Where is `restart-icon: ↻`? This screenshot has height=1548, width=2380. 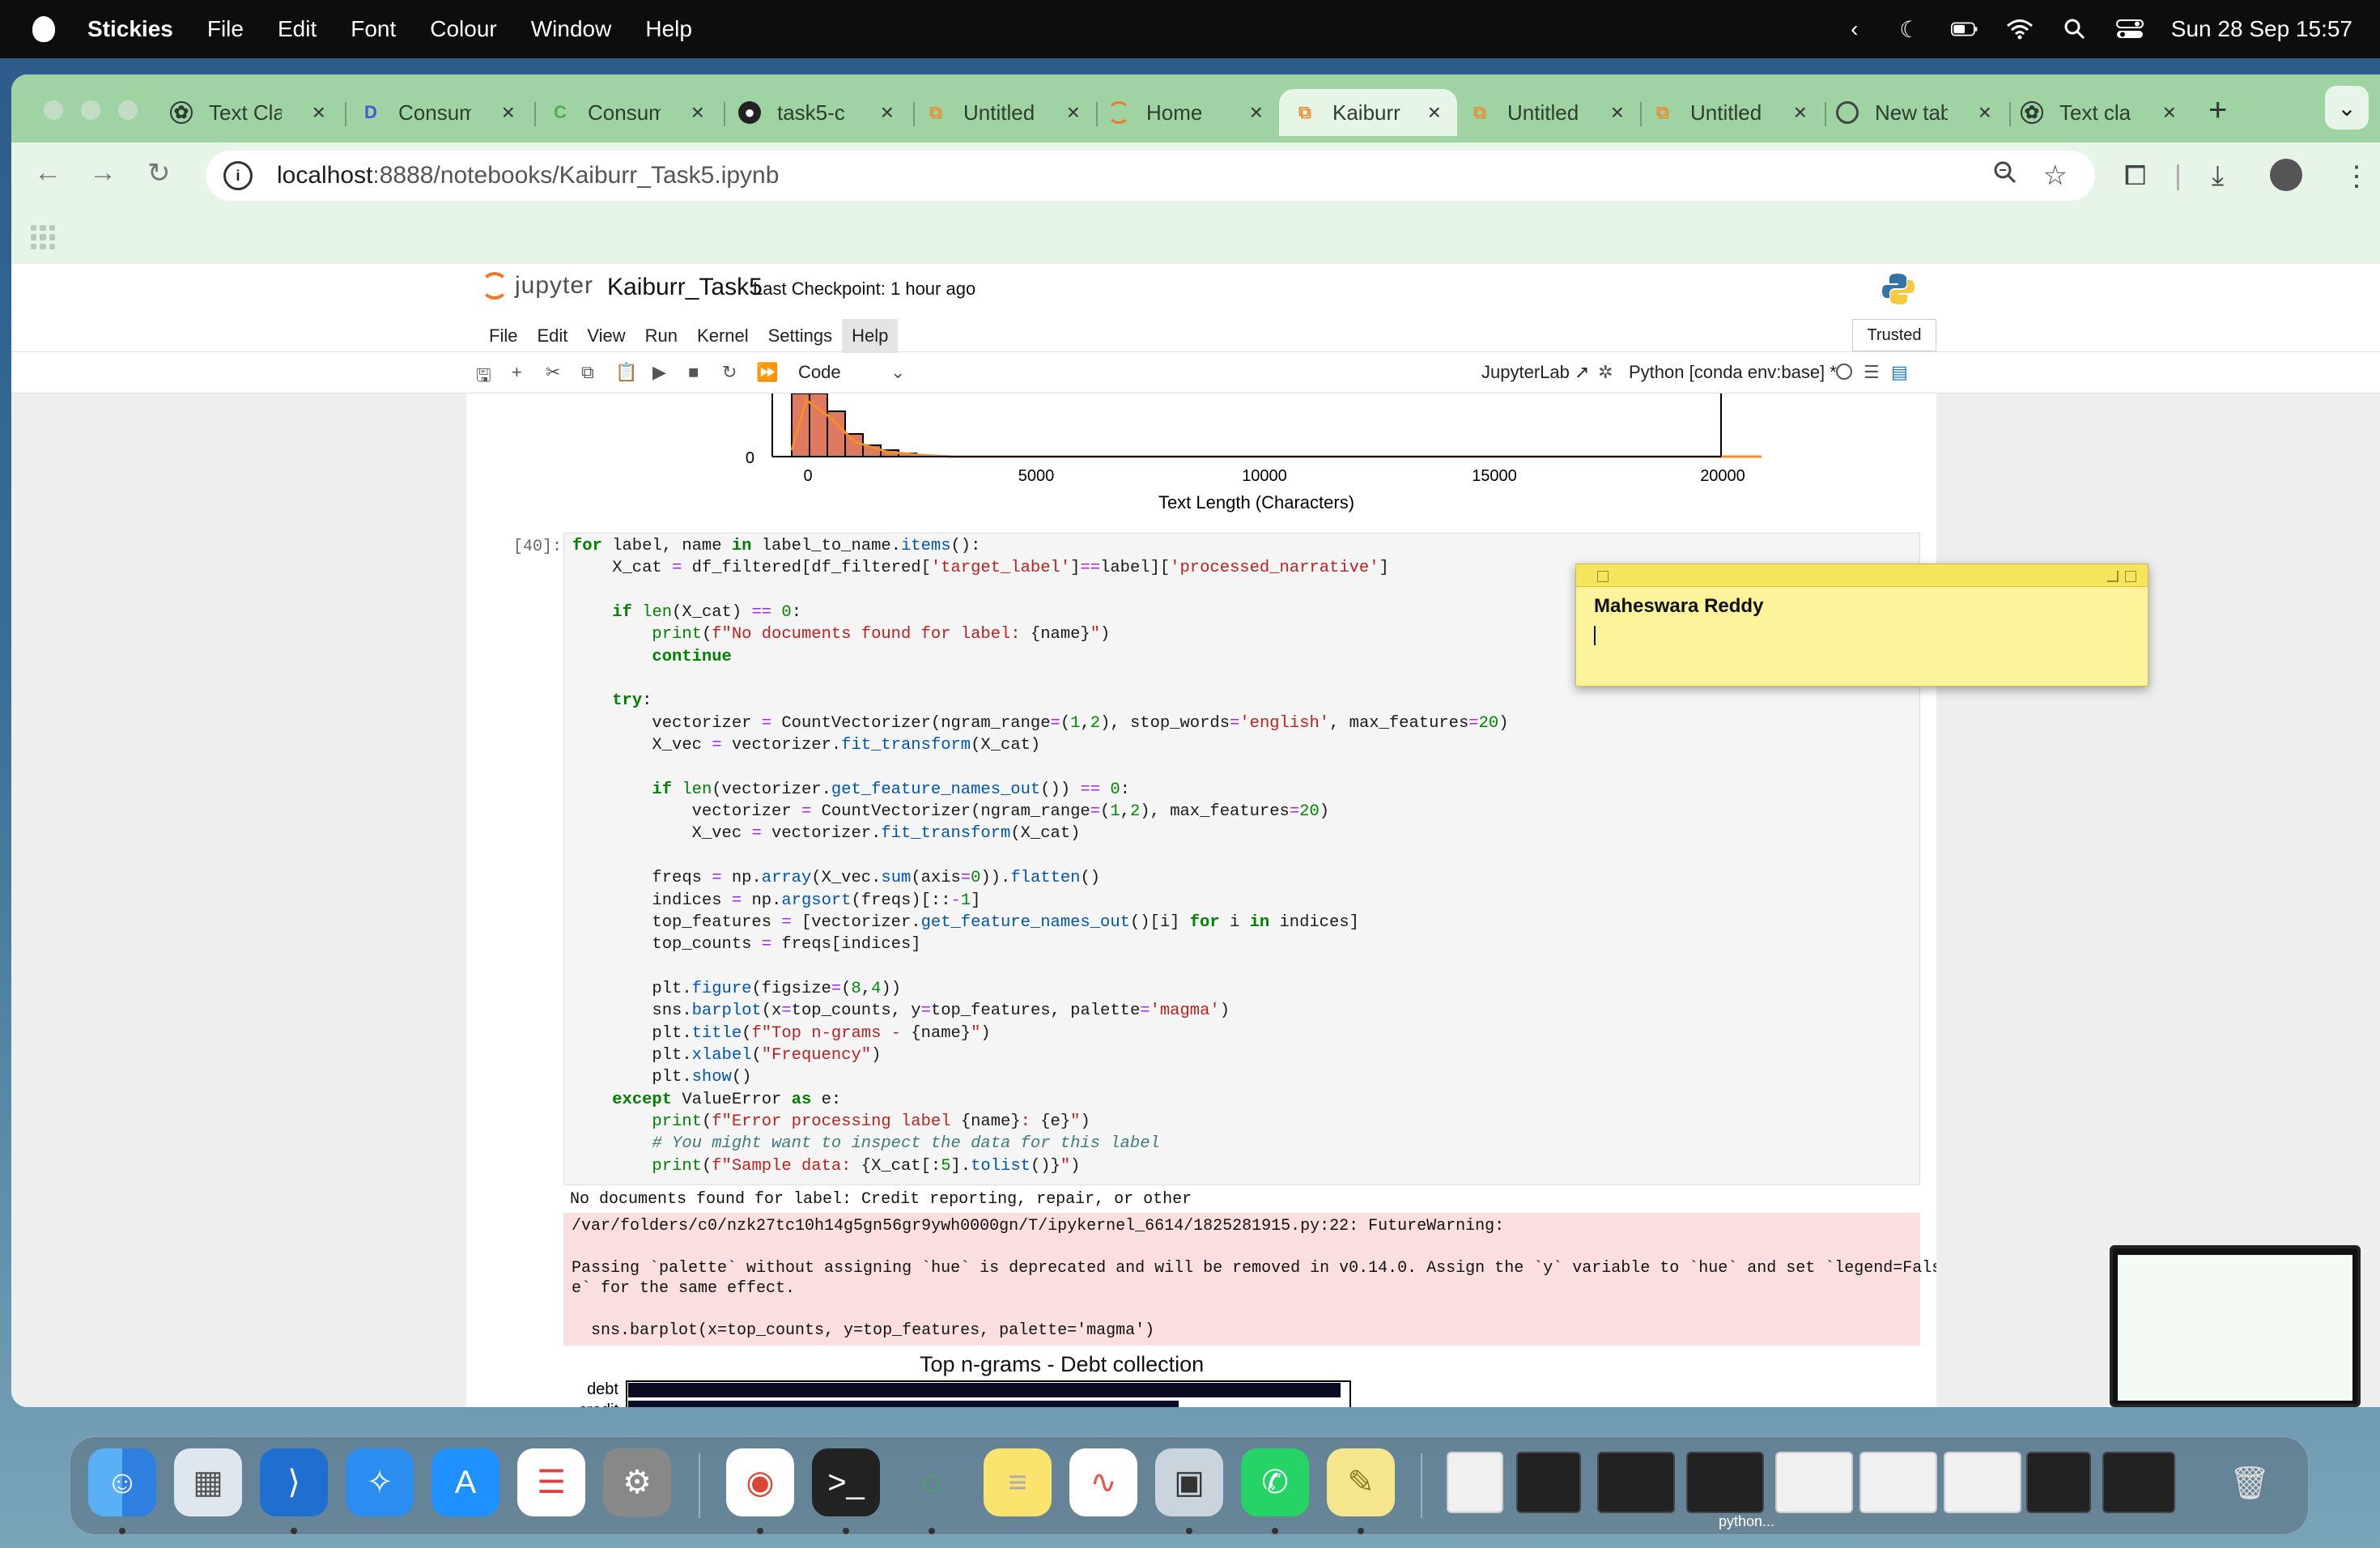 restart-icon: ↻ is located at coordinates (730, 373).